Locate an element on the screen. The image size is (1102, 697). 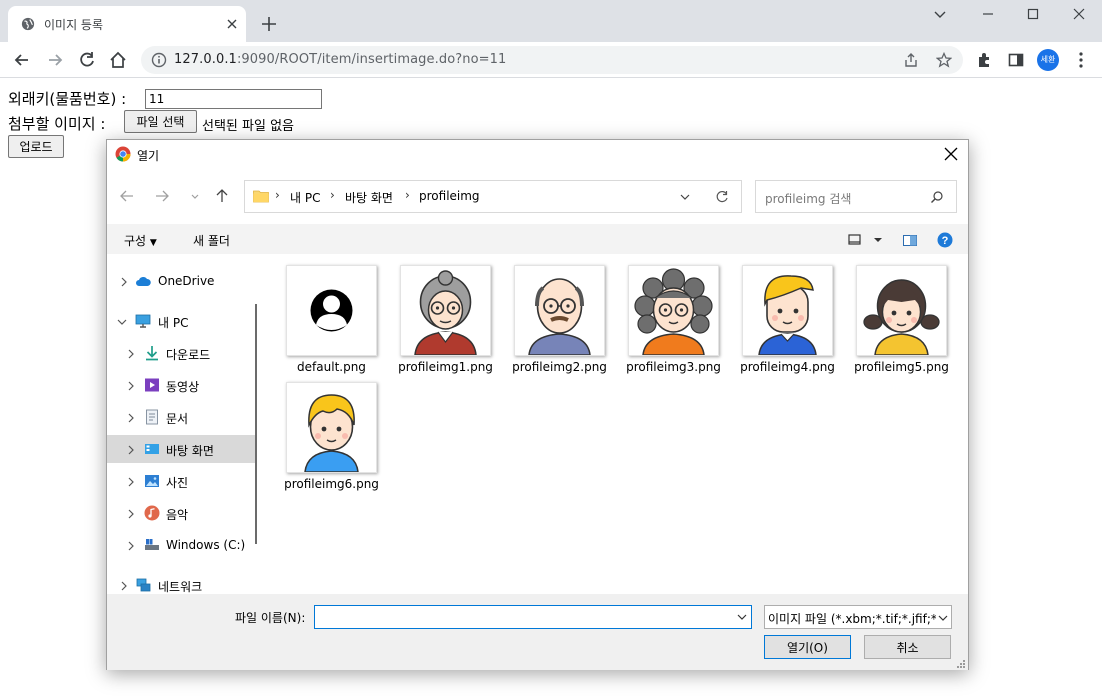
search-icon is located at coordinates (937, 197).